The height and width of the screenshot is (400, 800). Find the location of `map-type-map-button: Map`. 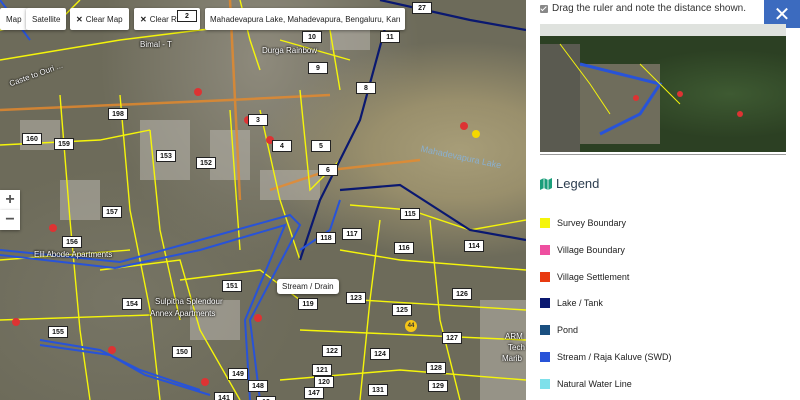

map-type-map-button: Map is located at coordinates (14, 19).